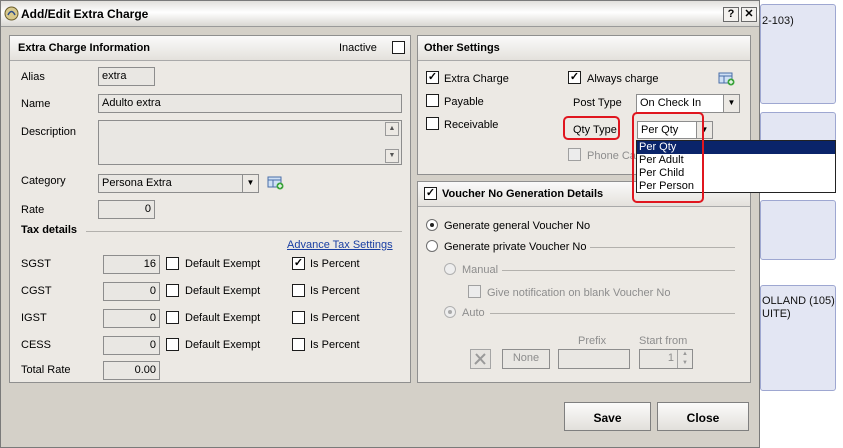 This screenshot has height=448, width=843. What do you see at coordinates (244, 231) in the screenshot?
I see `tax-separator` at bounding box center [244, 231].